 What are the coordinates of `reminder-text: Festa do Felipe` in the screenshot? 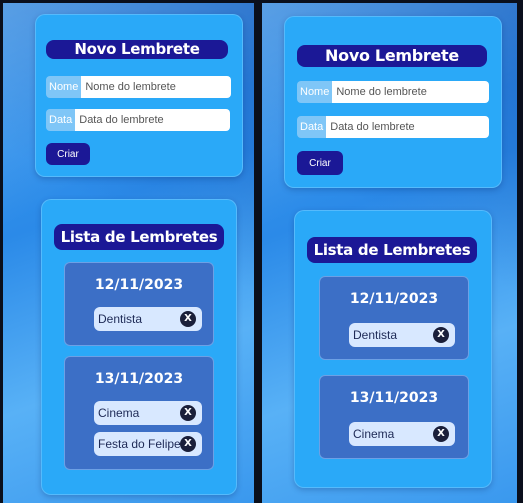 It's located at (139, 444).